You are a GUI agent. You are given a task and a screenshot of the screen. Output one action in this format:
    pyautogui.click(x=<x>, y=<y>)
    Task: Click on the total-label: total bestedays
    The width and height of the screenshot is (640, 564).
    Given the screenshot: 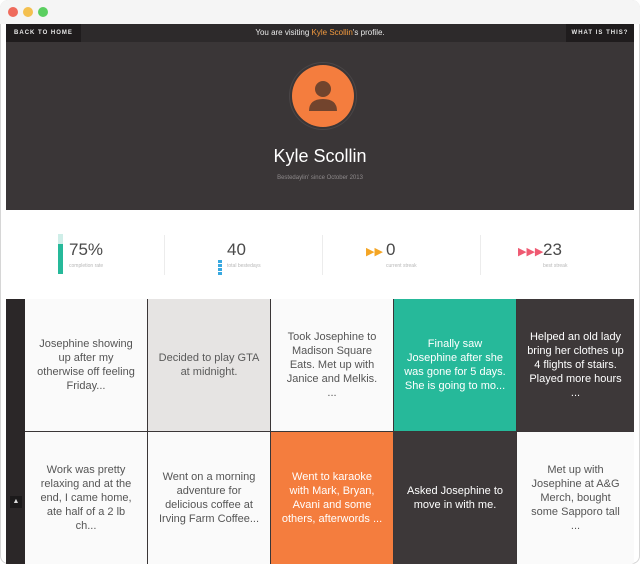 What is the action you would take?
    pyautogui.click(x=244, y=266)
    